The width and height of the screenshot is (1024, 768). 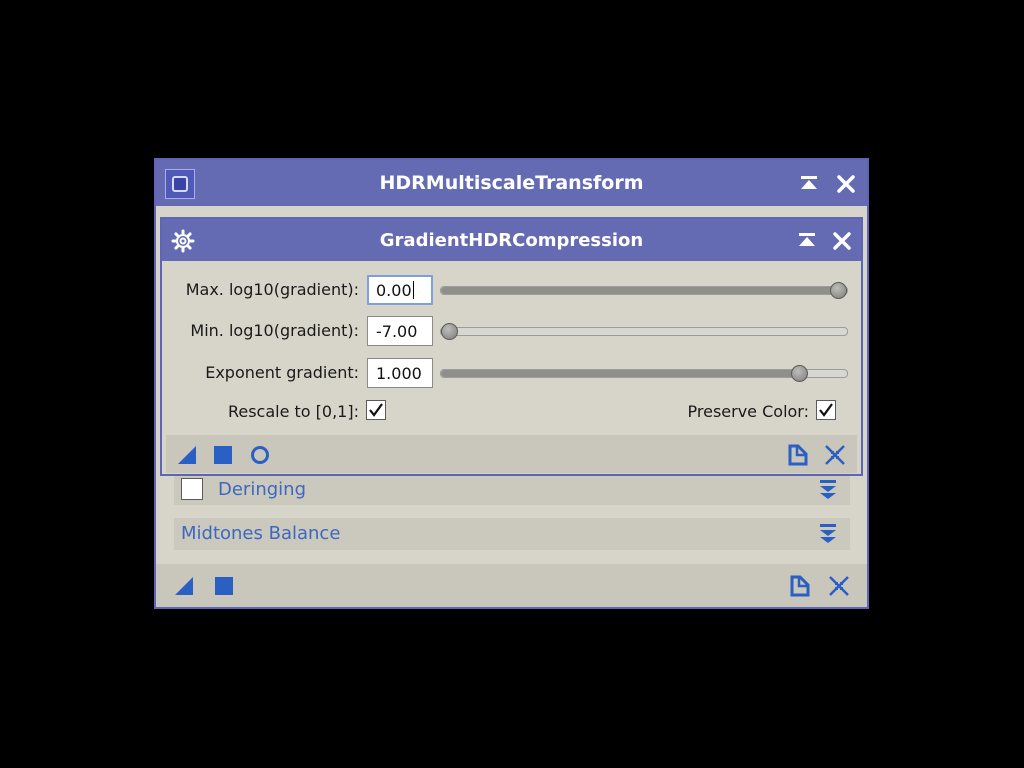 What do you see at coordinates (512, 490) in the screenshot?
I see `section-deringing: Deringing` at bounding box center [512, 490].